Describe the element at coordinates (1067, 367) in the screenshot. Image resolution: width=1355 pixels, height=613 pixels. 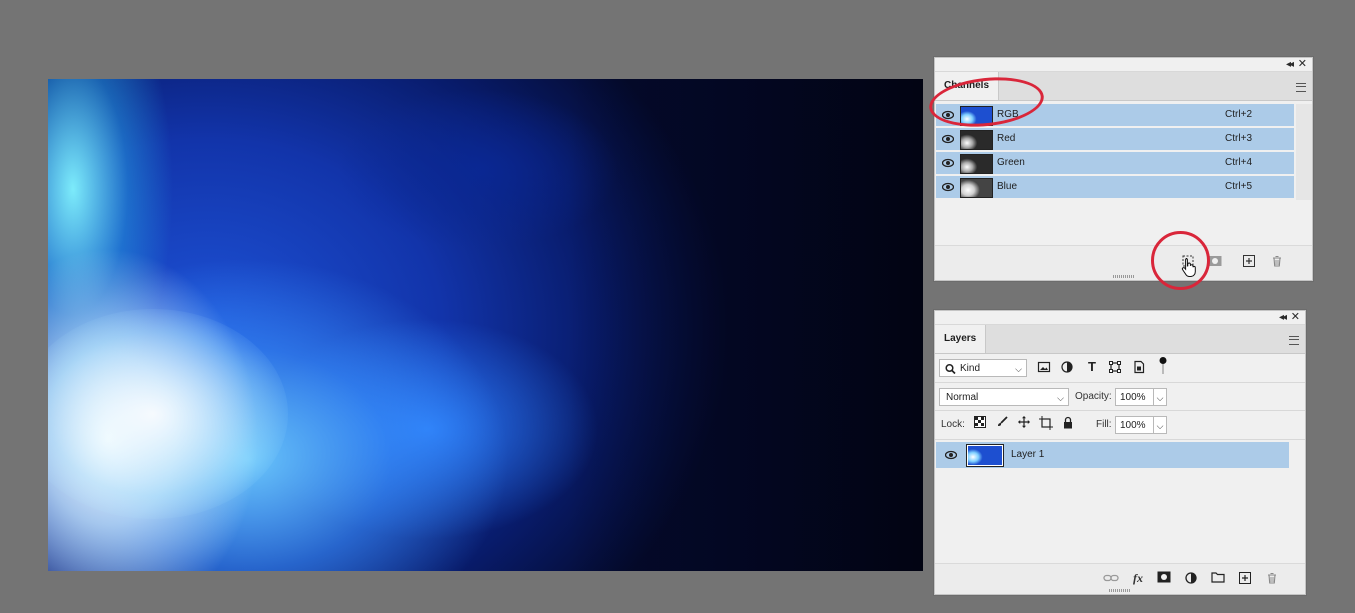
I see `adjustment-layer-filter-icon` at that location.